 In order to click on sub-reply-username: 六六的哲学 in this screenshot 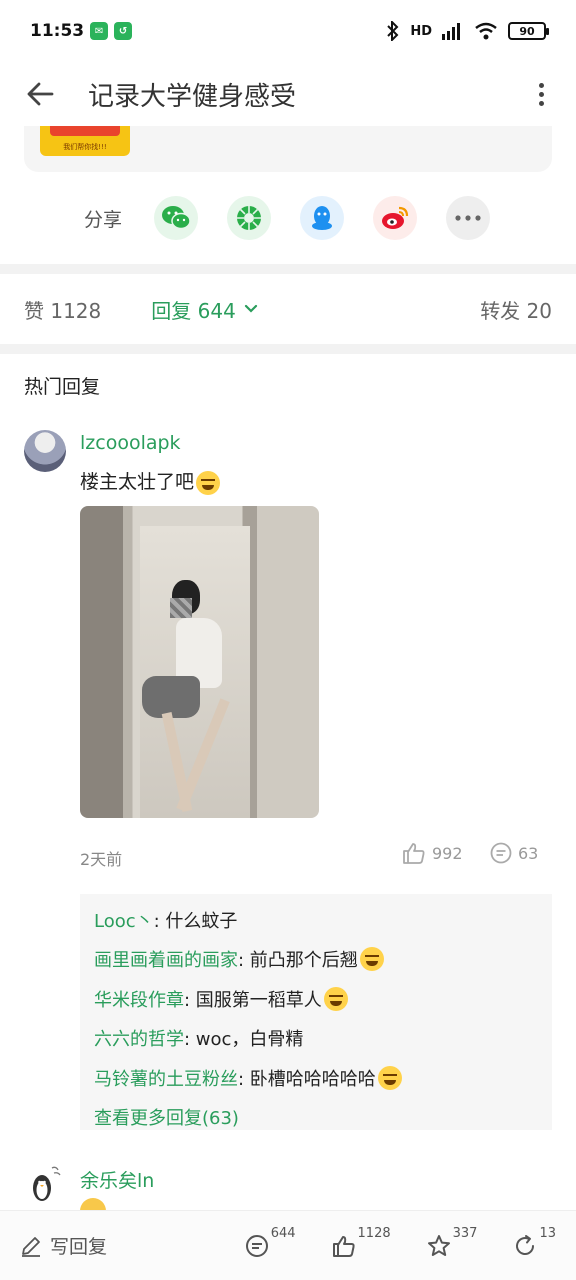, I will do `click(139, 1038)`.